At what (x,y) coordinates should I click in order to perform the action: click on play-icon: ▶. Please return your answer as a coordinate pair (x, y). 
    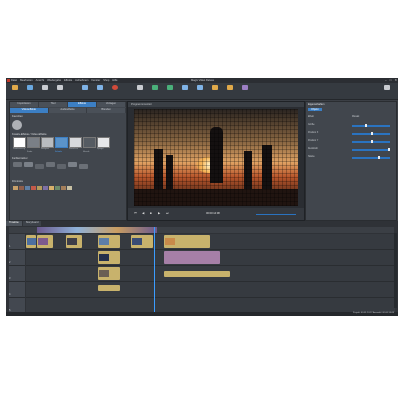
    Looking at the image, I should click on (159, 213).